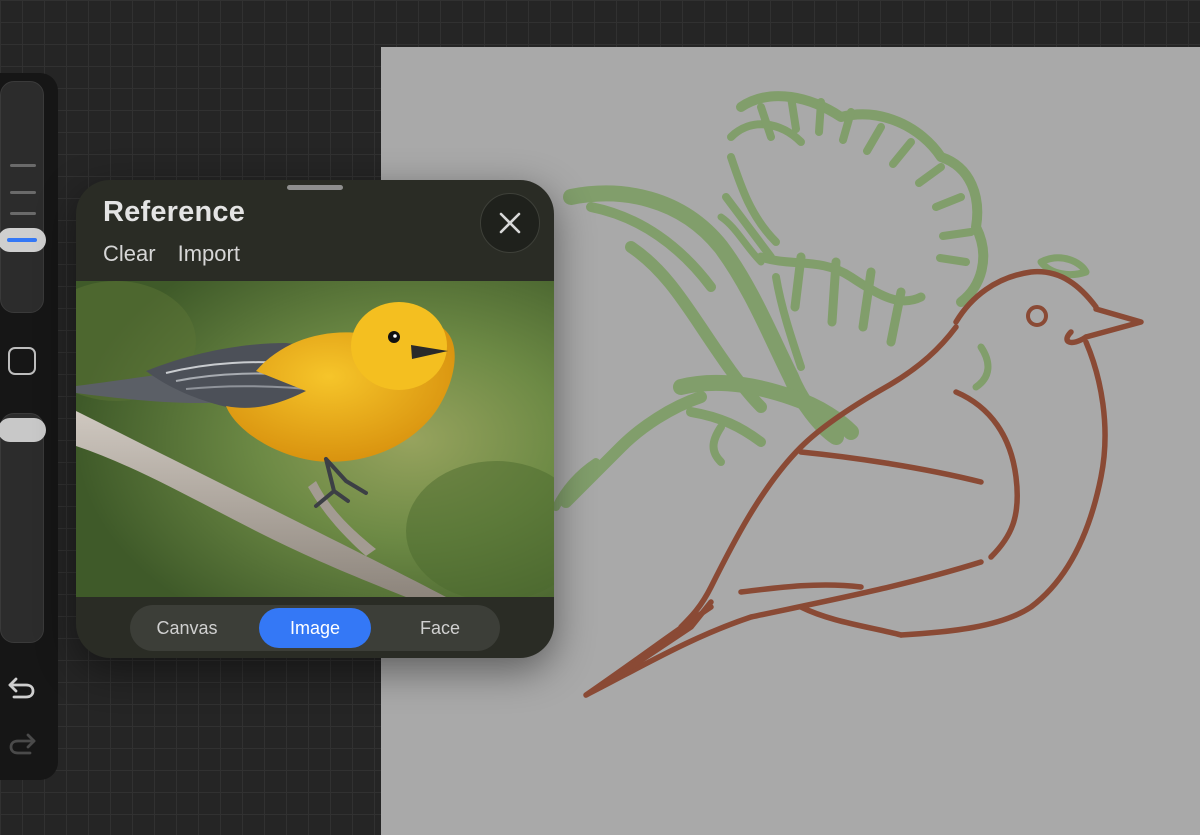 The image size is (1200, 835). What do you see at coordinates (174, 212) in the screenshot?
I see `panel-title: Reference` at bounding box center [174, 212].